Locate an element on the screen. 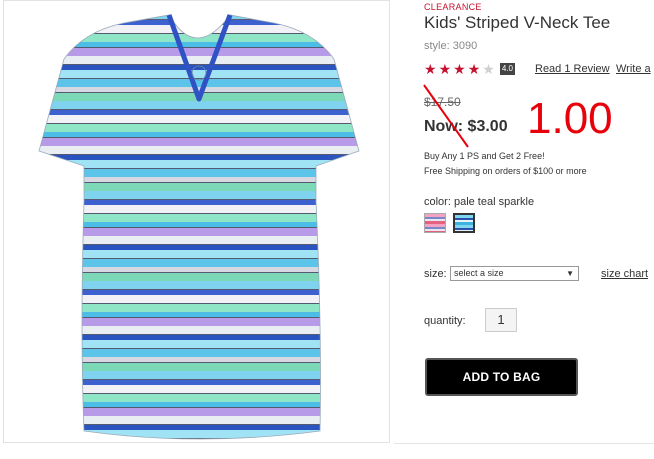  quantity-field: 1 is located at coordinates (501, 320).